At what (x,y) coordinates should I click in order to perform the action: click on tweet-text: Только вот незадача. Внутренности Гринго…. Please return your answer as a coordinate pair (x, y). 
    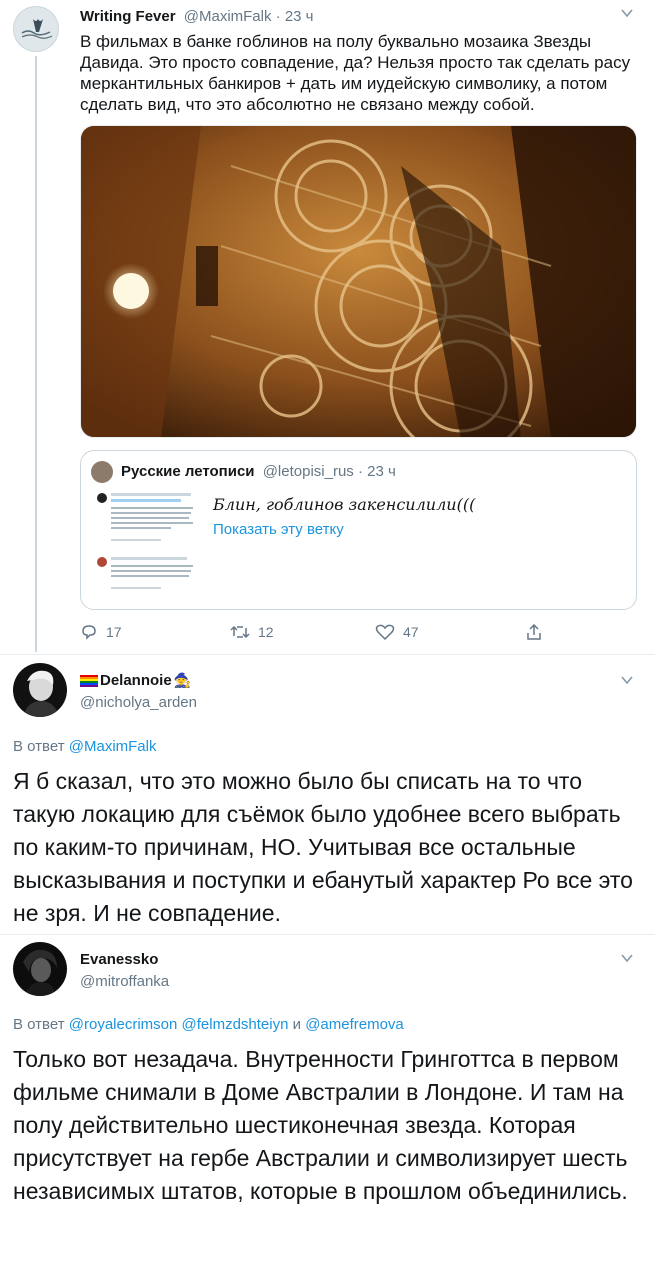
    Looking at the image, I should click on (320, 1125).